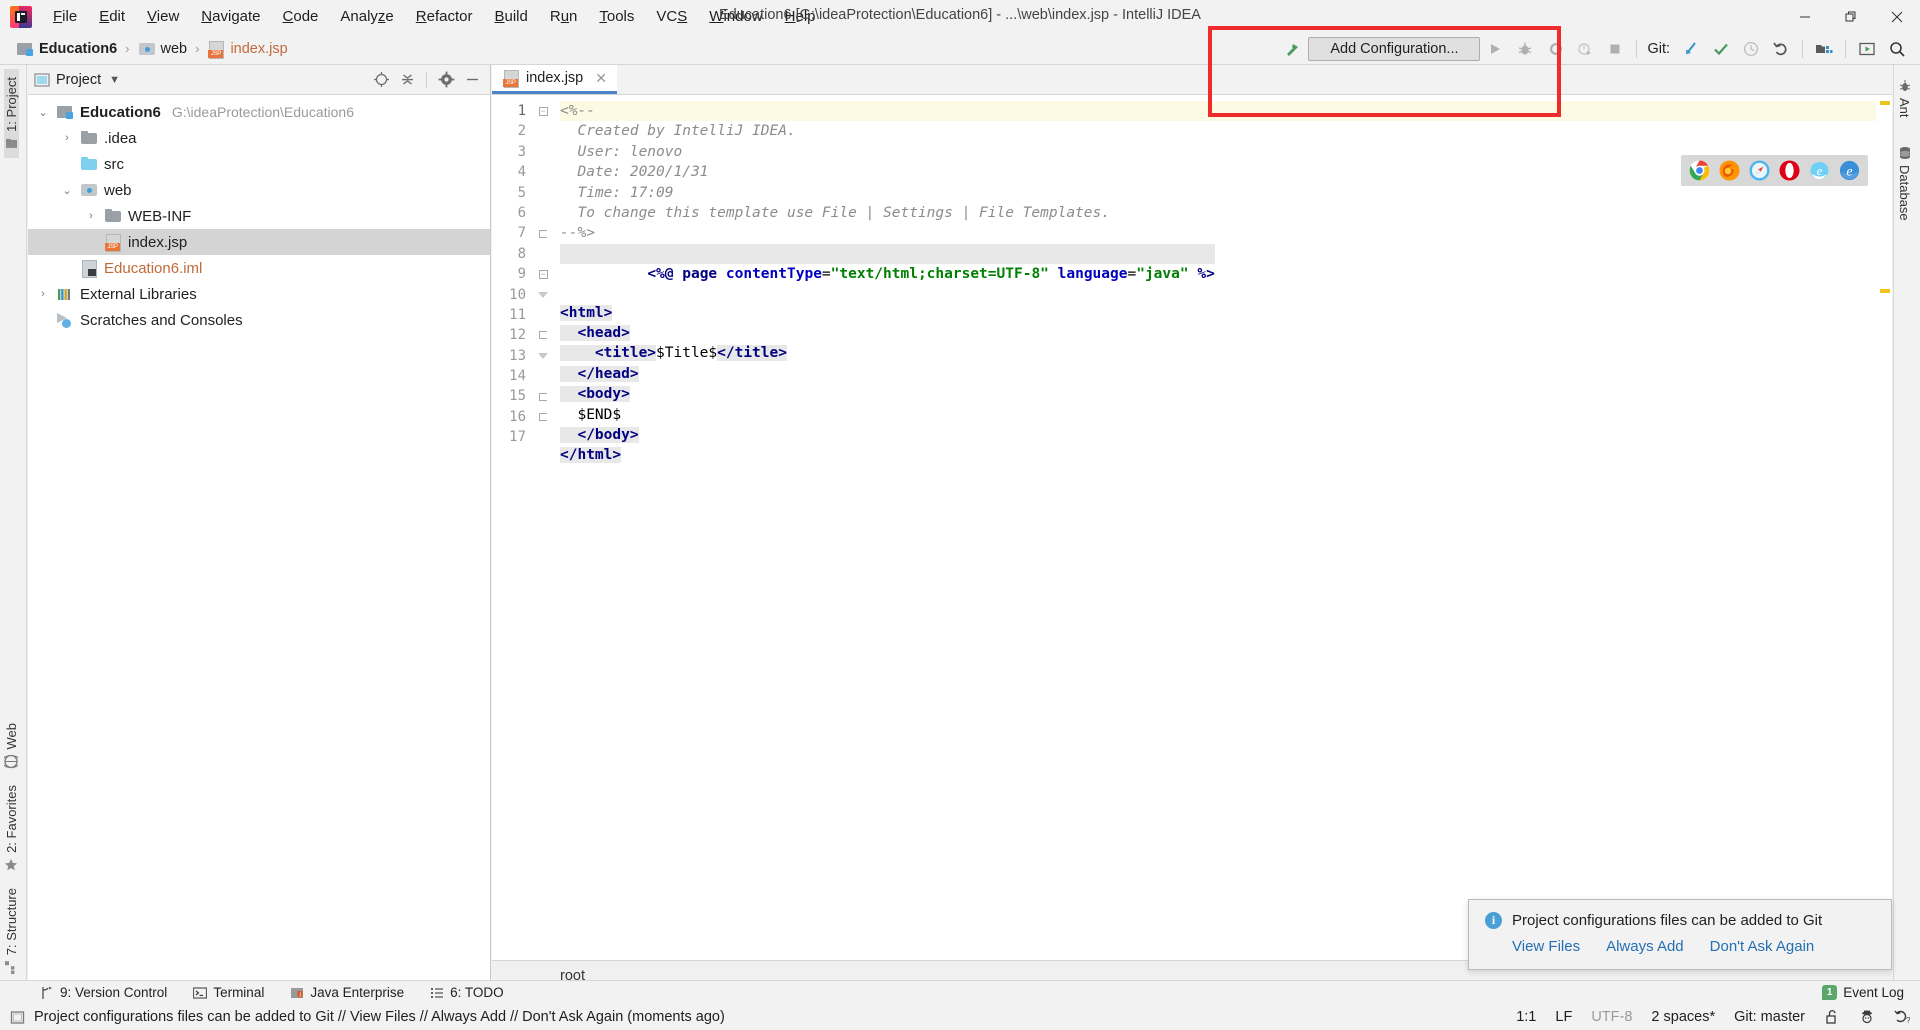  Describe the element at coordinates (301, 16) in the screenshot. I see `menu-code: Code` at that location.